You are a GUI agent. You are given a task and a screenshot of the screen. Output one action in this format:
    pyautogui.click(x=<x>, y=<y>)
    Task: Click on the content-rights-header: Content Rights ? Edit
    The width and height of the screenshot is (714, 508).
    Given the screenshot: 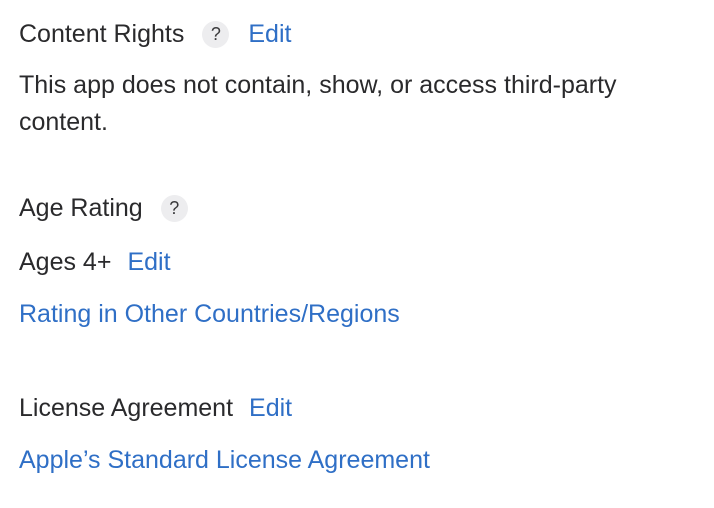 What is the action you would take?
    pyautogui.click(x=155, y=34)
    